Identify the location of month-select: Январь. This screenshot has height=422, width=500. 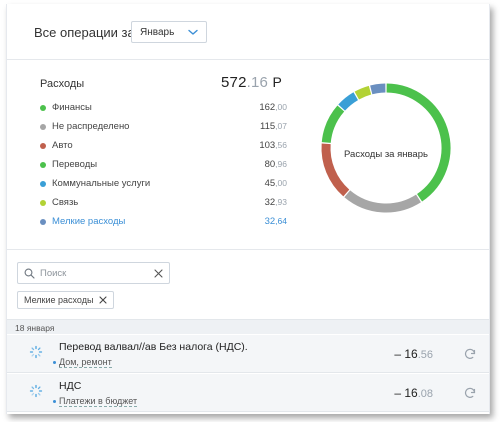
(169, 32).